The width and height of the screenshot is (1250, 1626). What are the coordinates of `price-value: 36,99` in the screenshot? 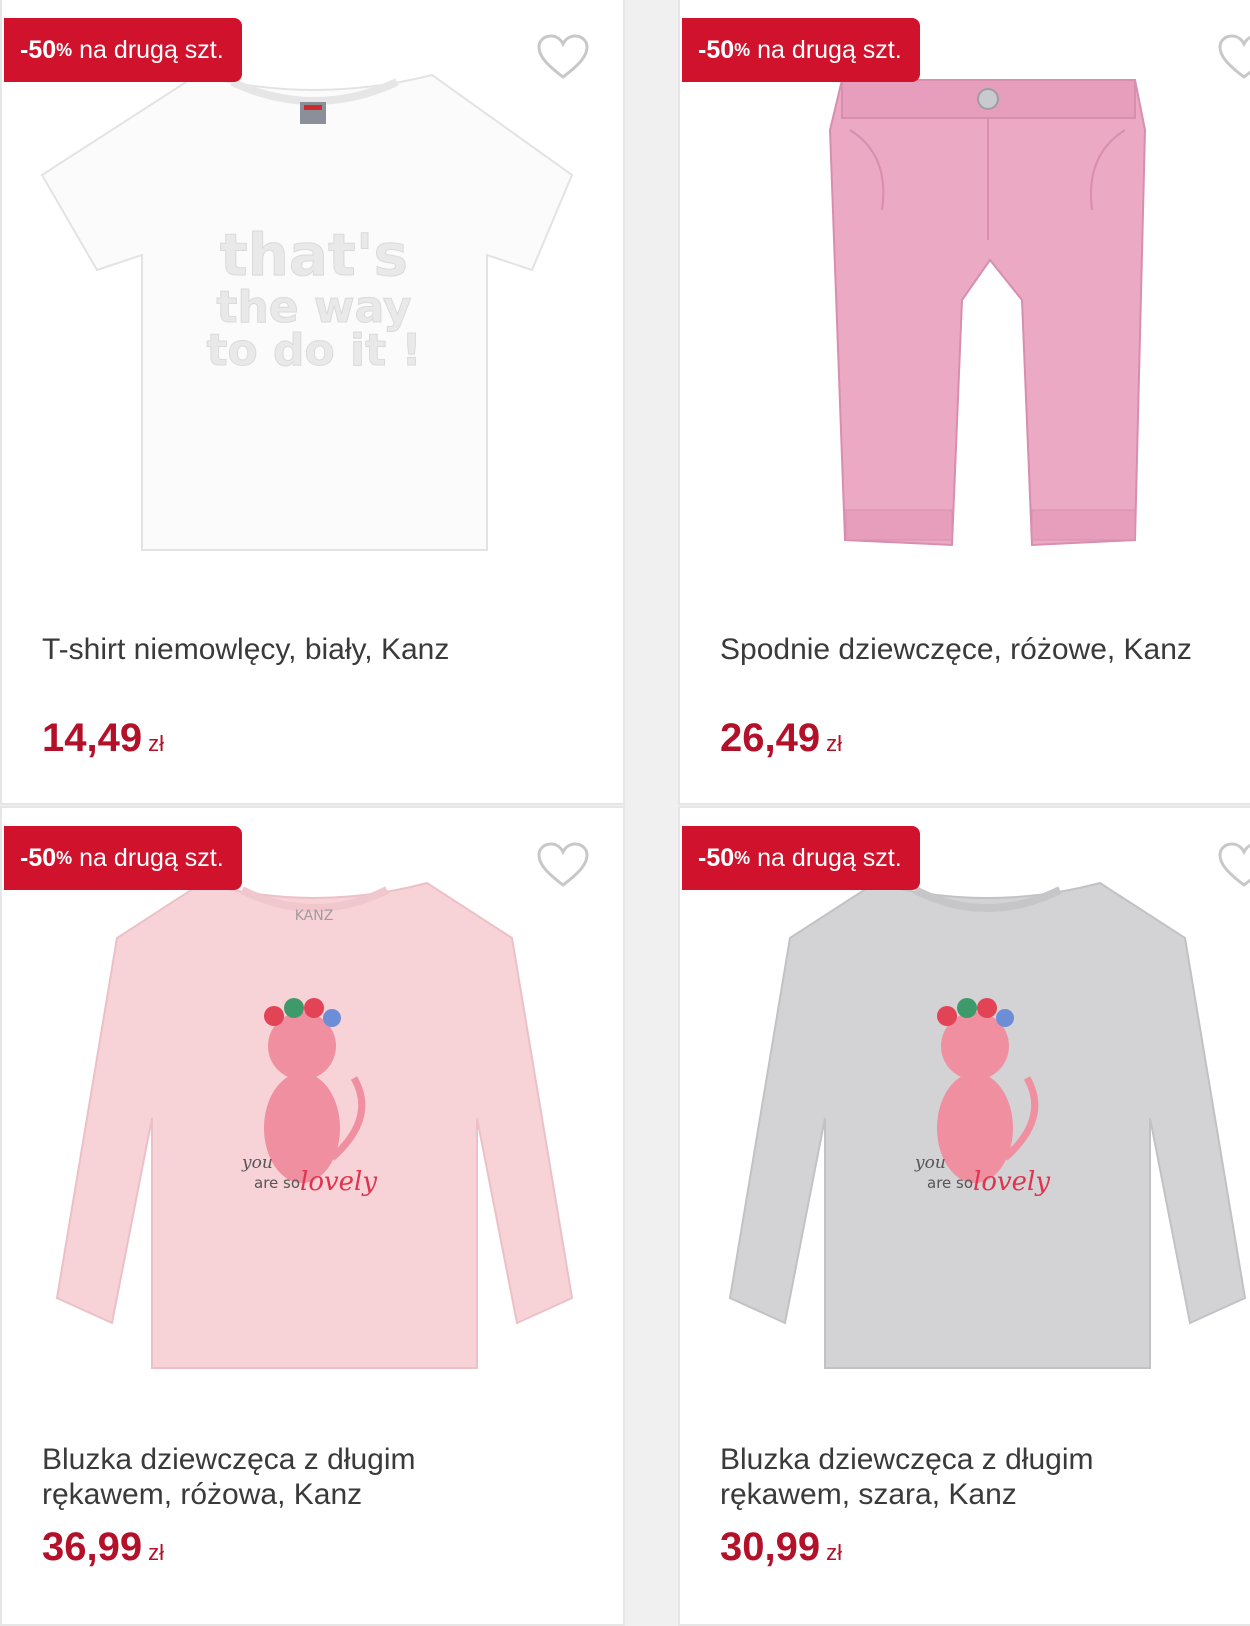 It's located at (92, 1547).